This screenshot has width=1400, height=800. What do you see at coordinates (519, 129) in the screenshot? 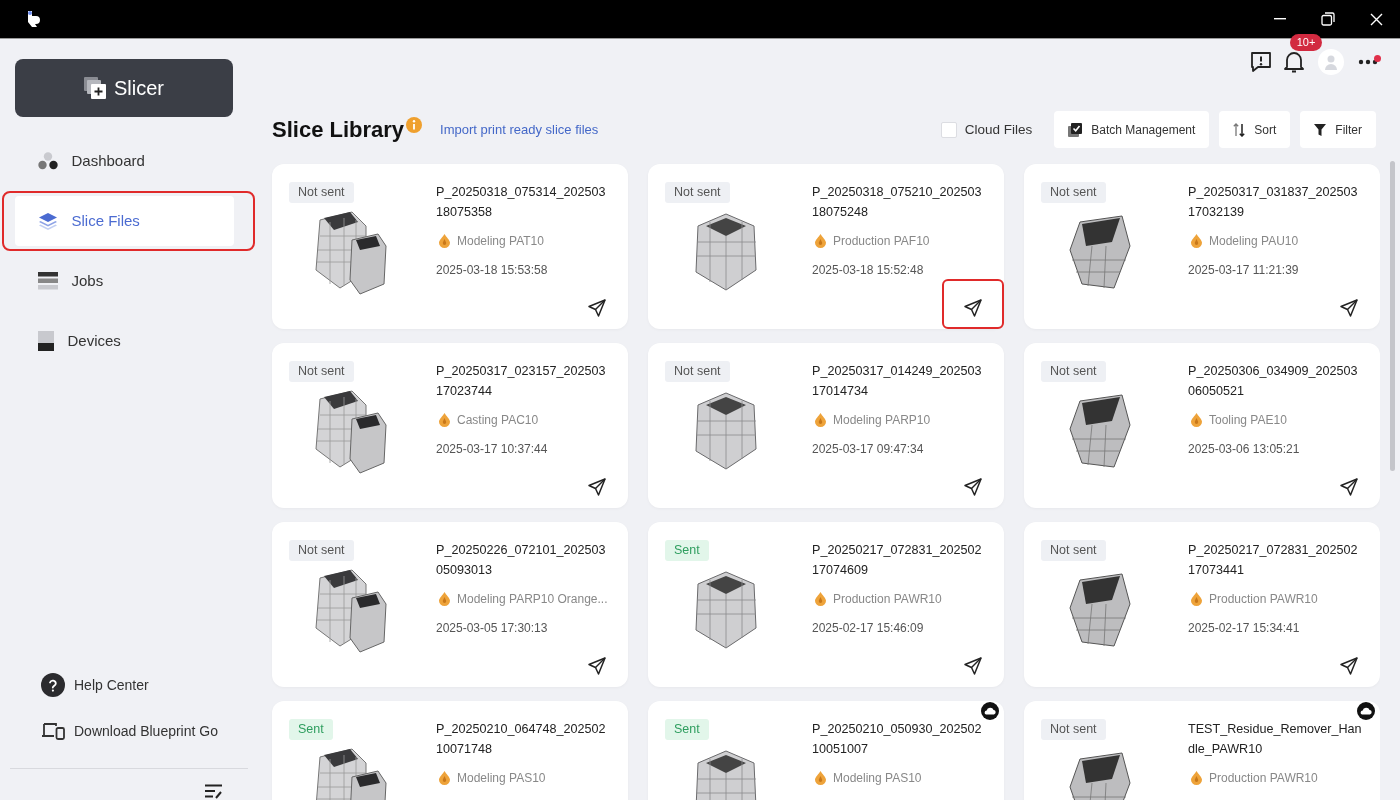
I see `import-link: Import print ready slice files` at bounding box center [519, 129].